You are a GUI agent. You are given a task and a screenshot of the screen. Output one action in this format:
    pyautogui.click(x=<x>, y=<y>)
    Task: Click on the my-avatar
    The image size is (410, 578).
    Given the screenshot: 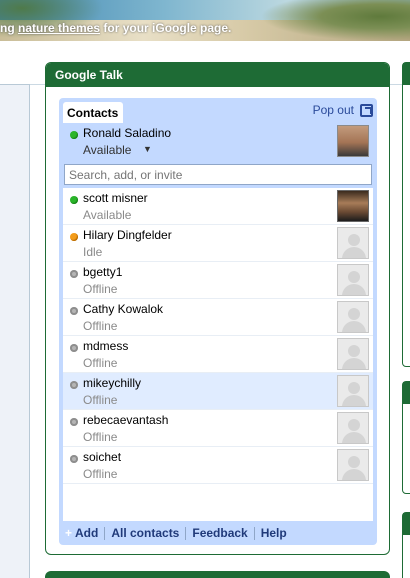 What is the action you would take?
    pyautogui.click(x=353, y=141)
    